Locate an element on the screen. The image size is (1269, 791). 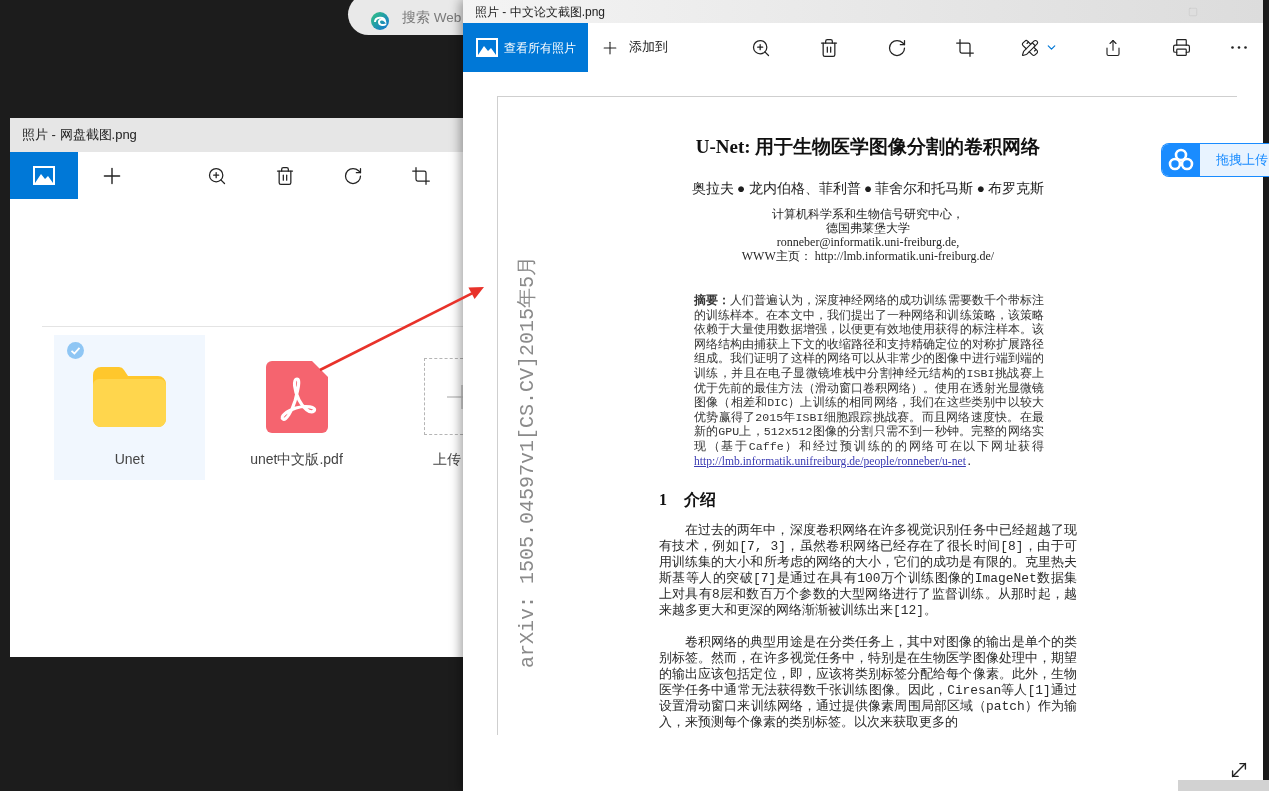
folder-tile: Unet is located at coordinates (129, 407).